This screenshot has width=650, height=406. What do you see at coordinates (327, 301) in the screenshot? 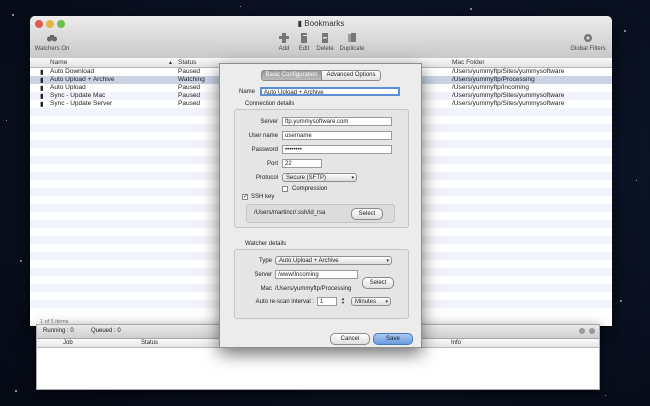
I see `rescan-input: 1` at bounding box center [327, 301].